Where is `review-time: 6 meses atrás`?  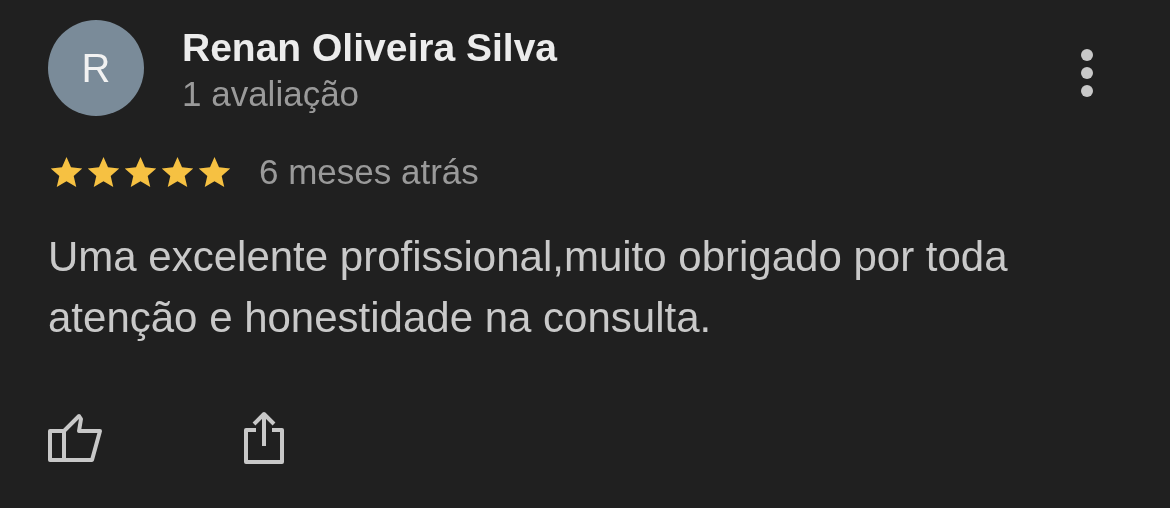
review-time: 6 meses atrás is located at coordinates (369, 172).